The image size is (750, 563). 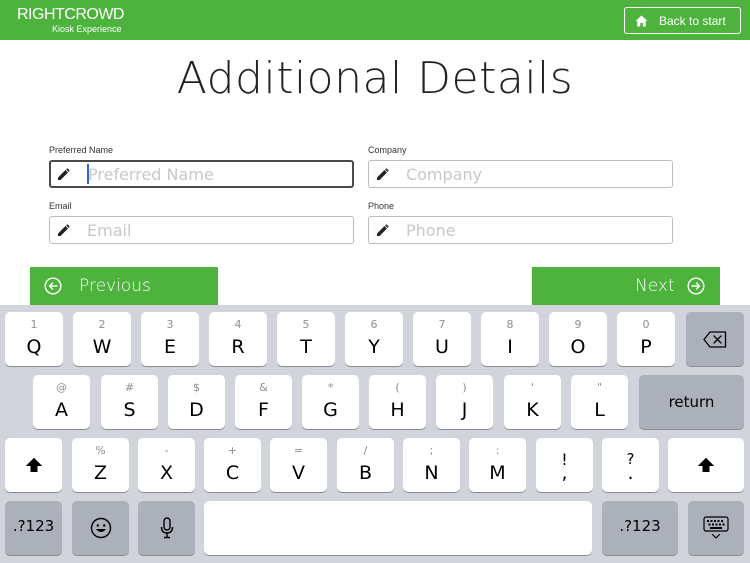 I want to click on company-input, so click(x=536, y=174).